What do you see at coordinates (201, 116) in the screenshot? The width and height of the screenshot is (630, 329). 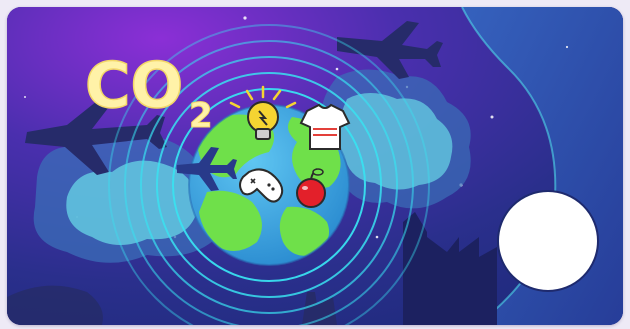 I see `co2-subscript-text: 2` at bounding box center [201, 116].